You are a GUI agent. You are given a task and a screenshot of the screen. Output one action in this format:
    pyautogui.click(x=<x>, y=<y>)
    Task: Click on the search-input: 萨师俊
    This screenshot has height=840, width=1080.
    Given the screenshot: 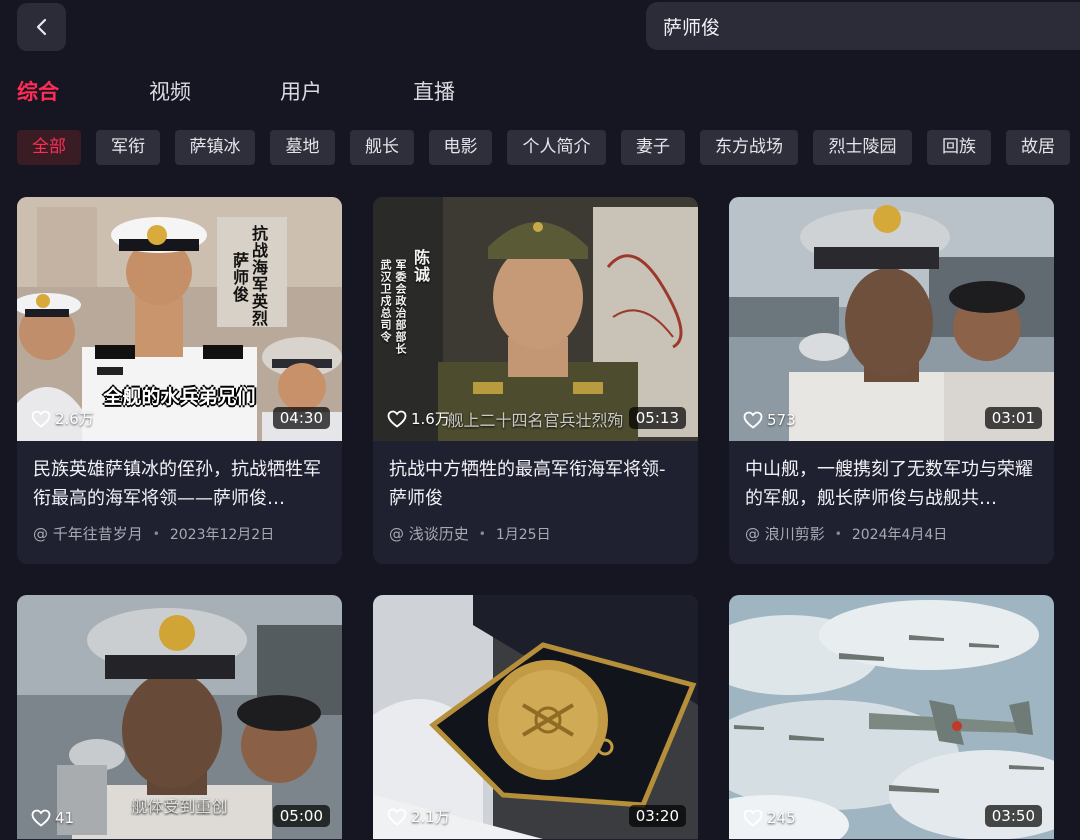 What is the action you would take?
    pyautogui.click(x=863, y=26)
    